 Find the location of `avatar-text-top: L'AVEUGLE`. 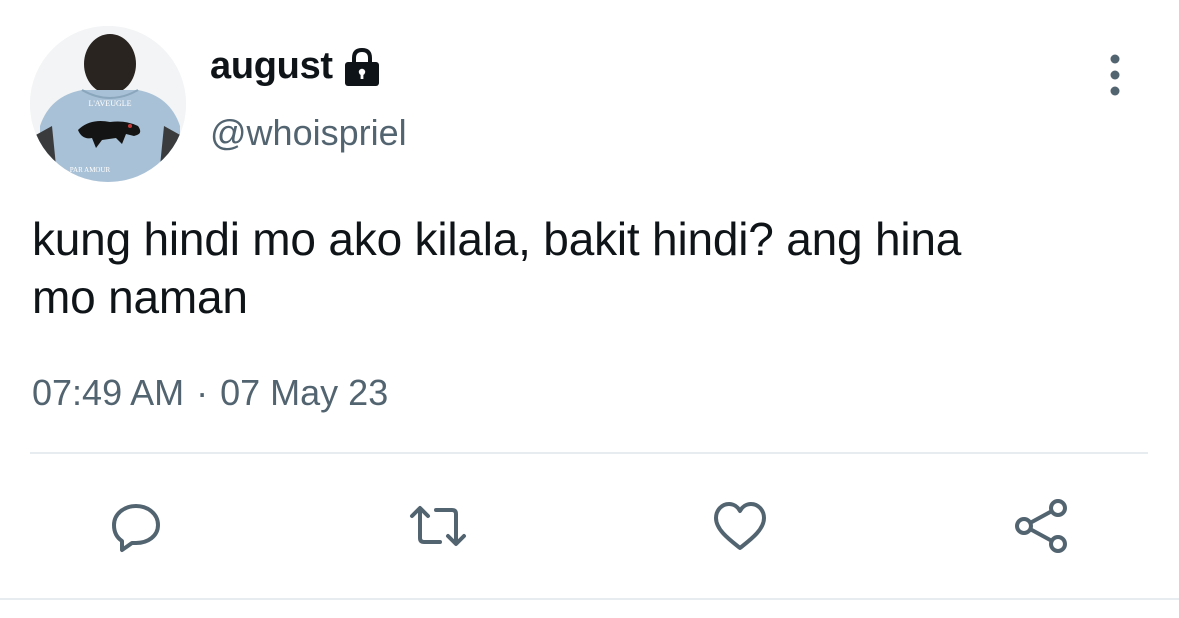

avatar-text-top: L'AVEUGLE is located at coordinates (109, 103).